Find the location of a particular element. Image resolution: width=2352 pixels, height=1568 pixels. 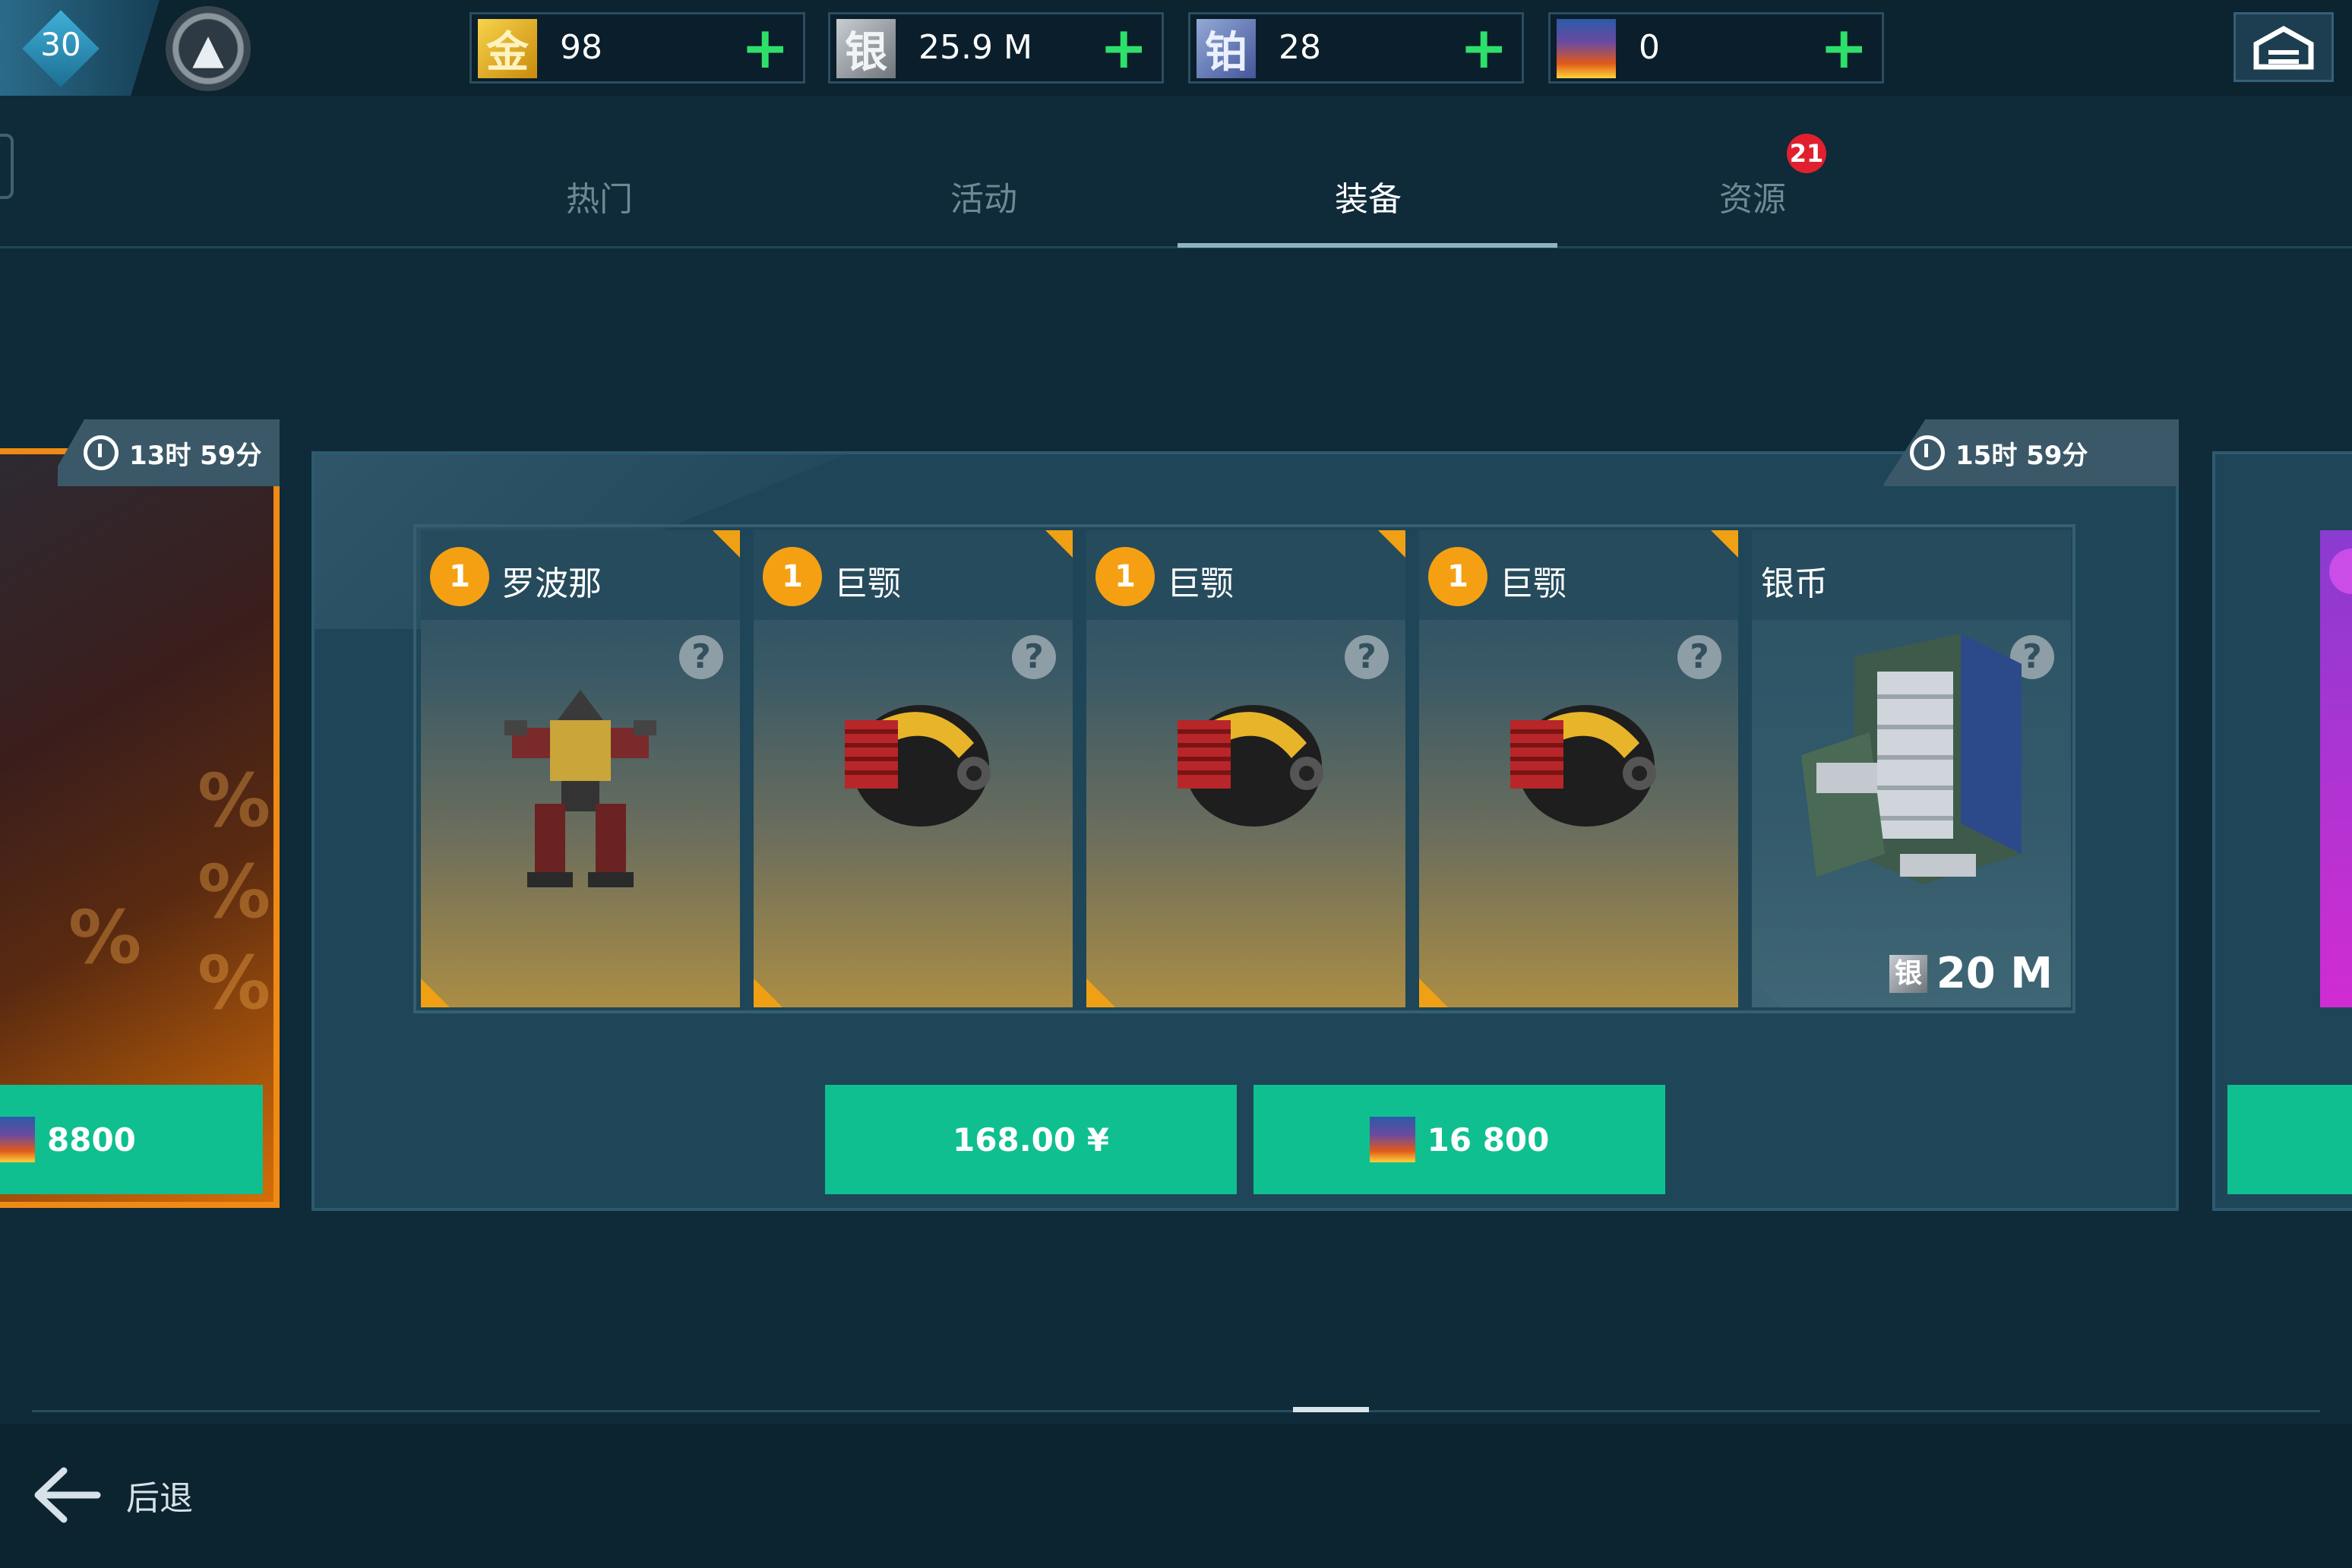

right-offer-buy-button is located at coordinates (2290, 1139).